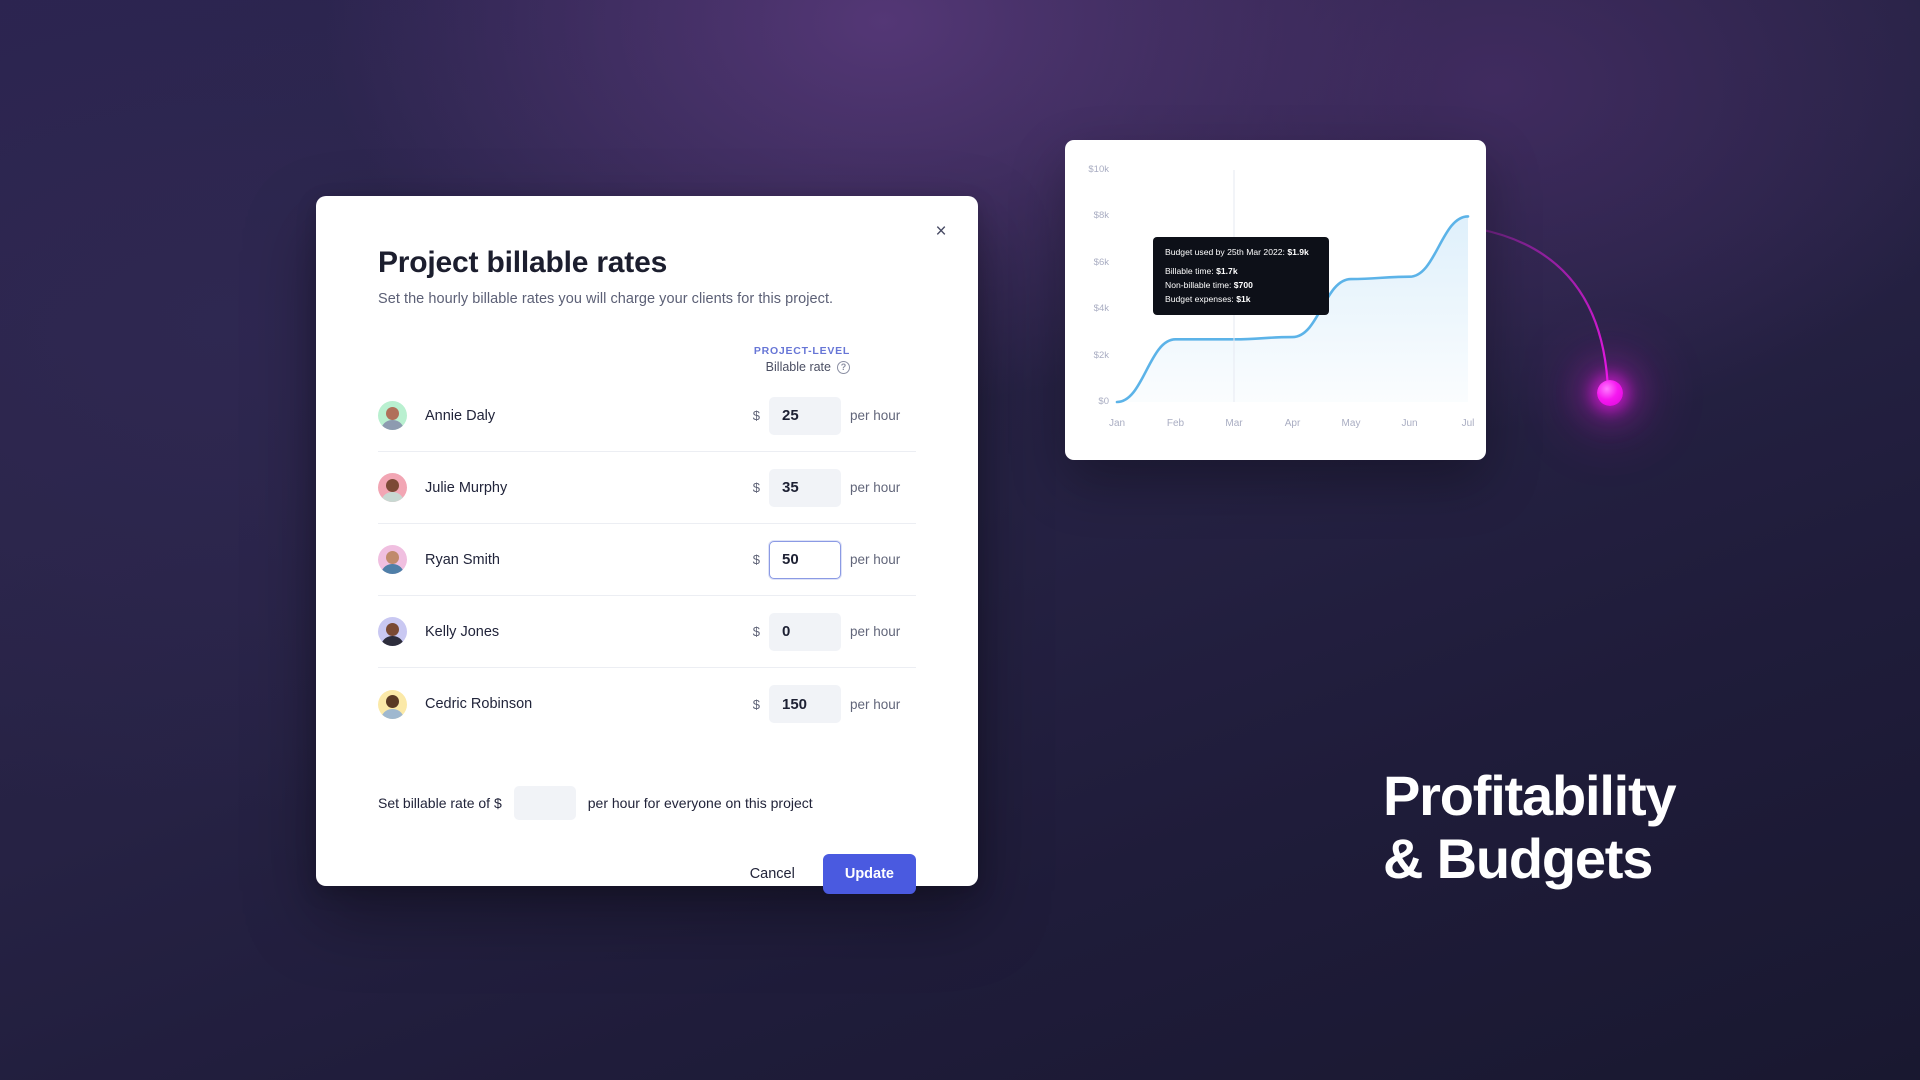 Image resolution: width=1920 pixels, height=1080 pixels. What do you see at coordinates (1530, 795) in the screenshot?
I see `promo-headline-line-1: Profitability` at bounding box center [1530, 795].